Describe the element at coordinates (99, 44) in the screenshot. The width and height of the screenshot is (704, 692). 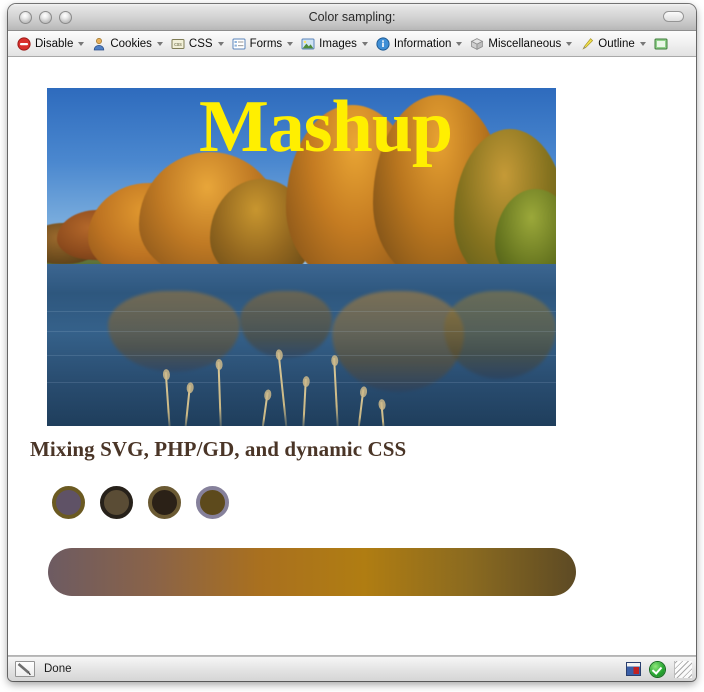
I see `cookies-icon` at that location.